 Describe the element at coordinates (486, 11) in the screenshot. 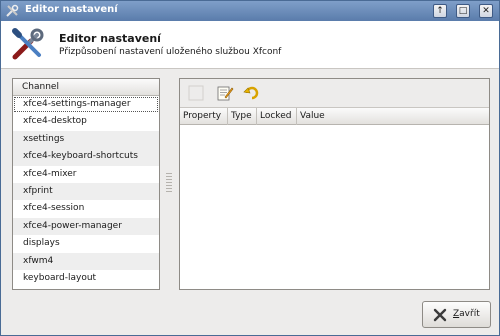

I see `close-window-button: ✕` at that location.